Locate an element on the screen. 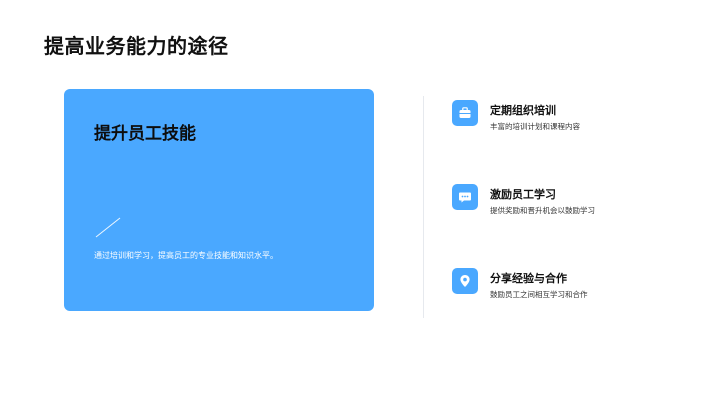 The width and height of the screenshot is (720, 404). location-pin-icon is located at coordinates (465, 281).